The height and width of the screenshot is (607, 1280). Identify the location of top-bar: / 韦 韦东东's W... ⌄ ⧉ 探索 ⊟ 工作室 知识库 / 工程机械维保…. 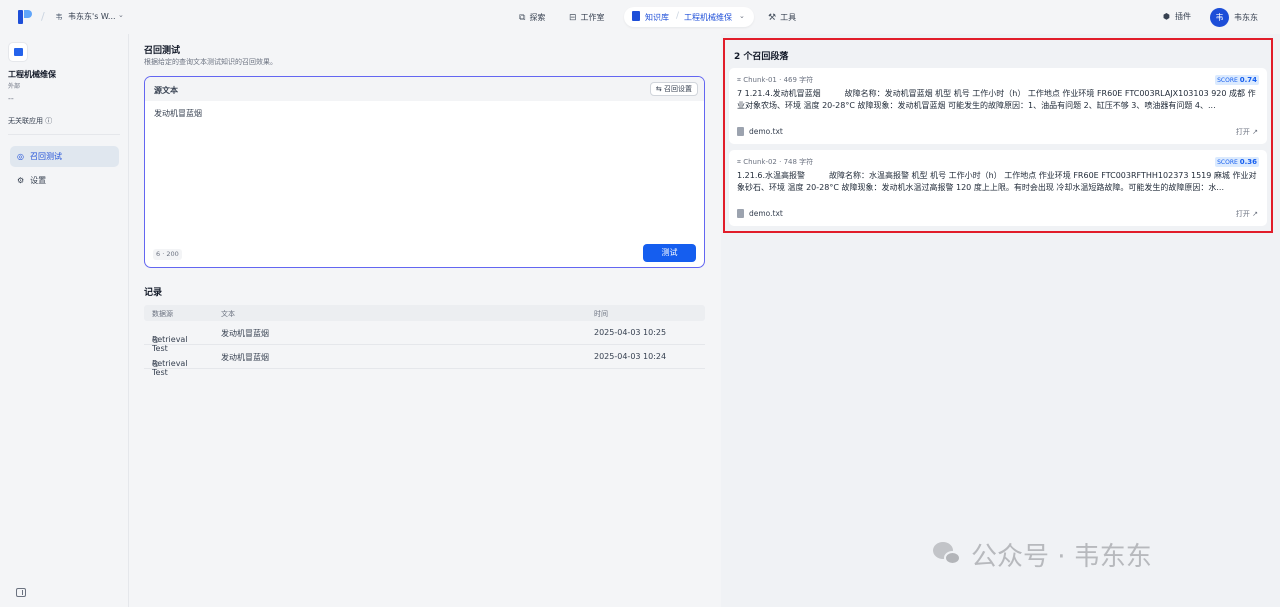
(640, 17).